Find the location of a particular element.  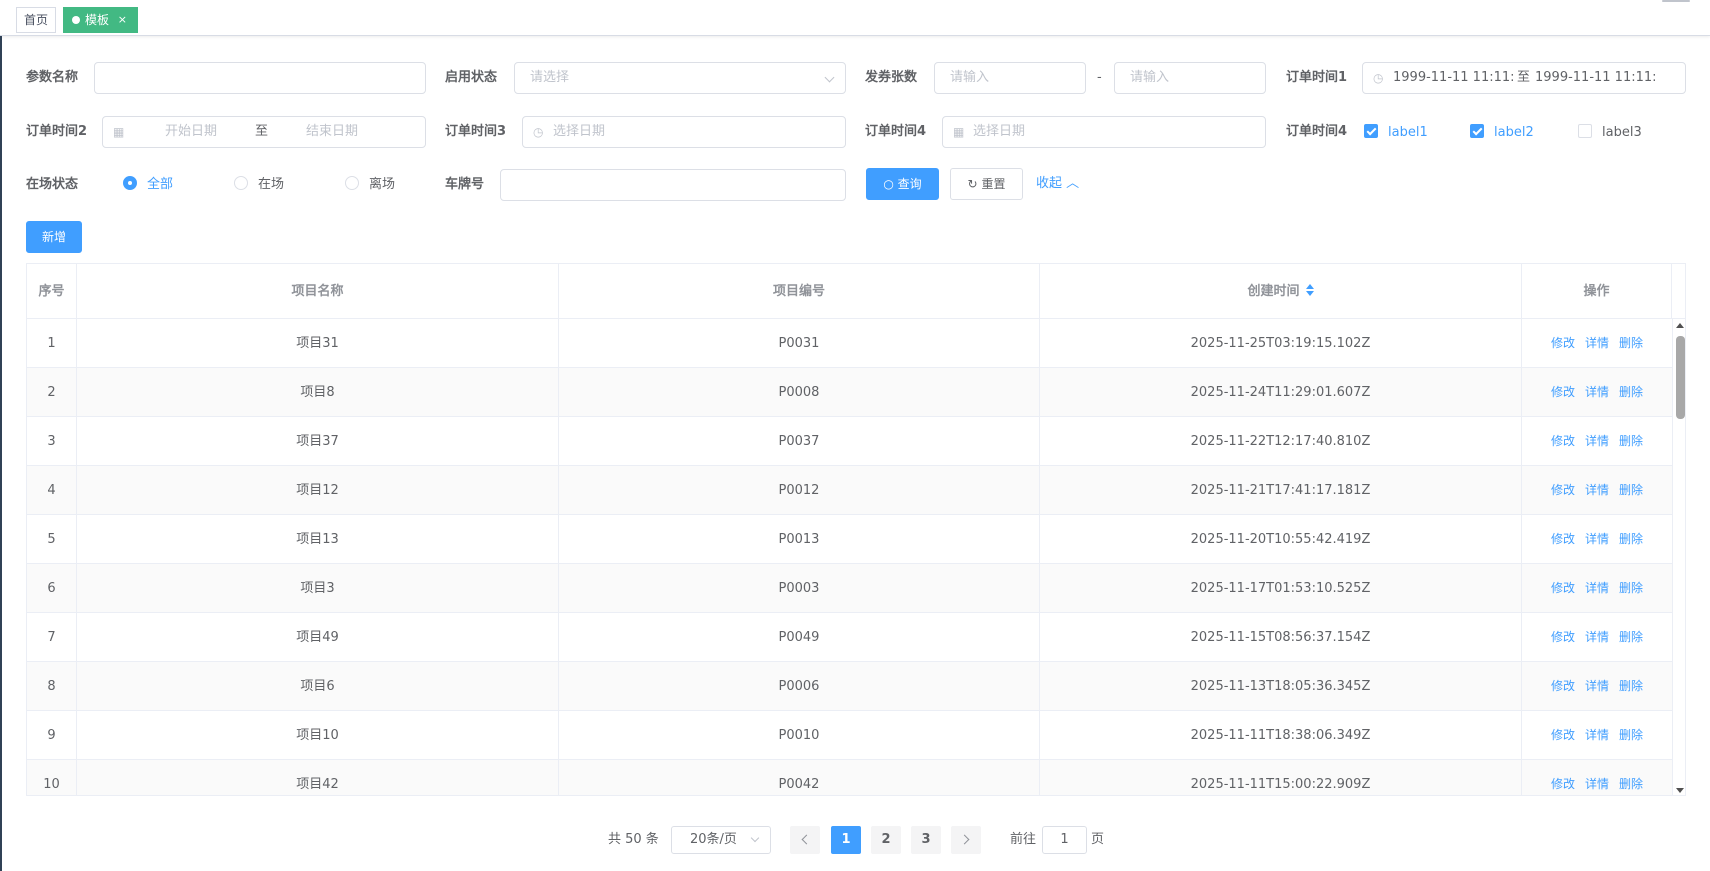

table-row: 7 项目49 P0049 2025-11-15T08:56:37.154Z 修改 详情 删除 is located at coordinates (849, 637).